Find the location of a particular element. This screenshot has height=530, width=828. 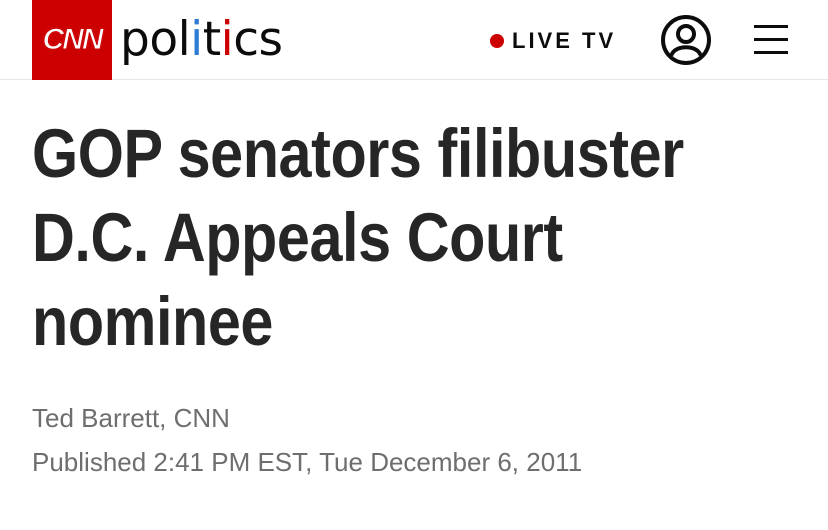

section-name-part-2: i is located at coordinates (196, 39).